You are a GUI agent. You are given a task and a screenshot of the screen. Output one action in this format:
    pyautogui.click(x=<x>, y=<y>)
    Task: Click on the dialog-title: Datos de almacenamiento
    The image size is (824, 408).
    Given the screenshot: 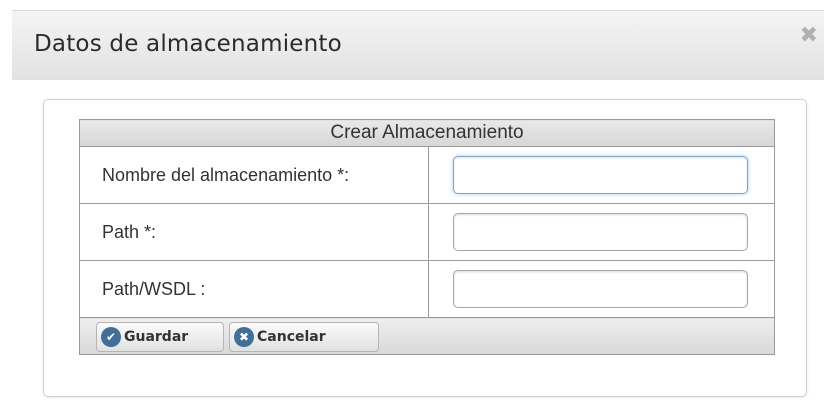 What is the action you would take?
    pyautogui.click(x=188, y=44)
    